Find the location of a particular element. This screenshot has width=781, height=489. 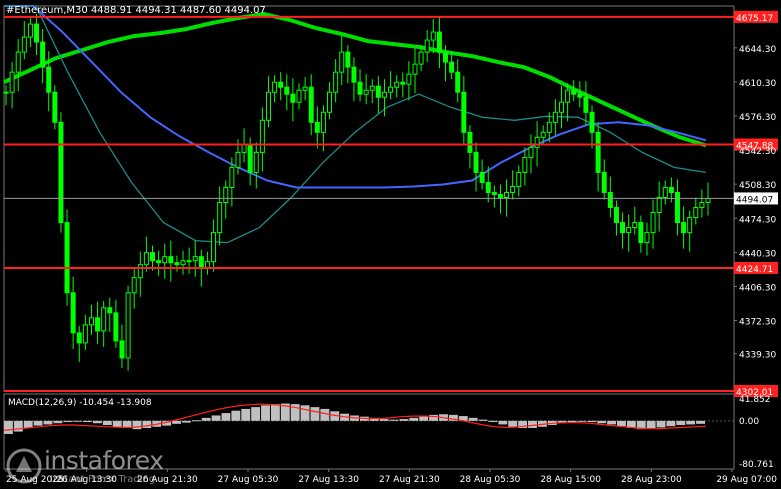

time-tick-label: 29 Aug 07:00 is located at coordinates (746, 480).